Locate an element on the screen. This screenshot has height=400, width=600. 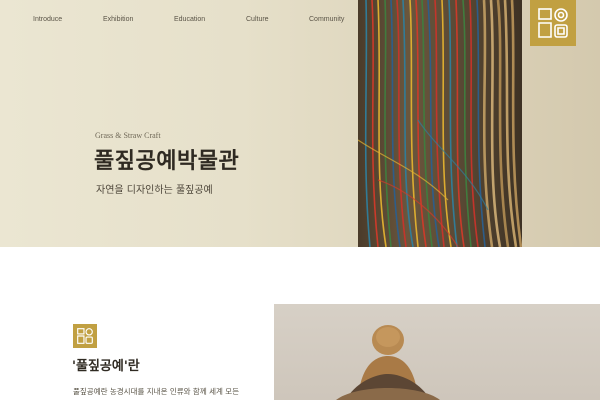
nav-item-introduce: Introduce is located at coordinates (47, 19).